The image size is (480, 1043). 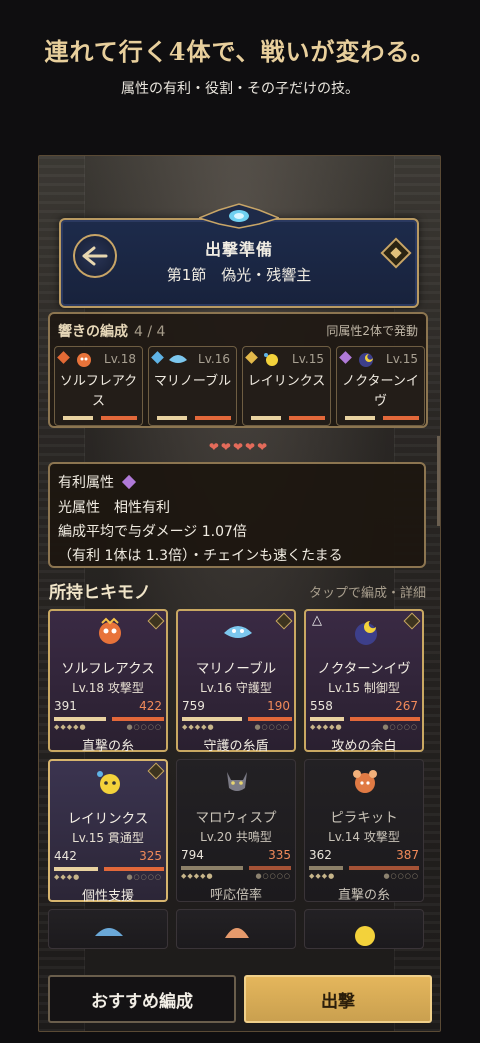 What do you see at coordinates (279, 855) in the screenshot?
I see `card-atk: 335` at bounding box center [279, 855].